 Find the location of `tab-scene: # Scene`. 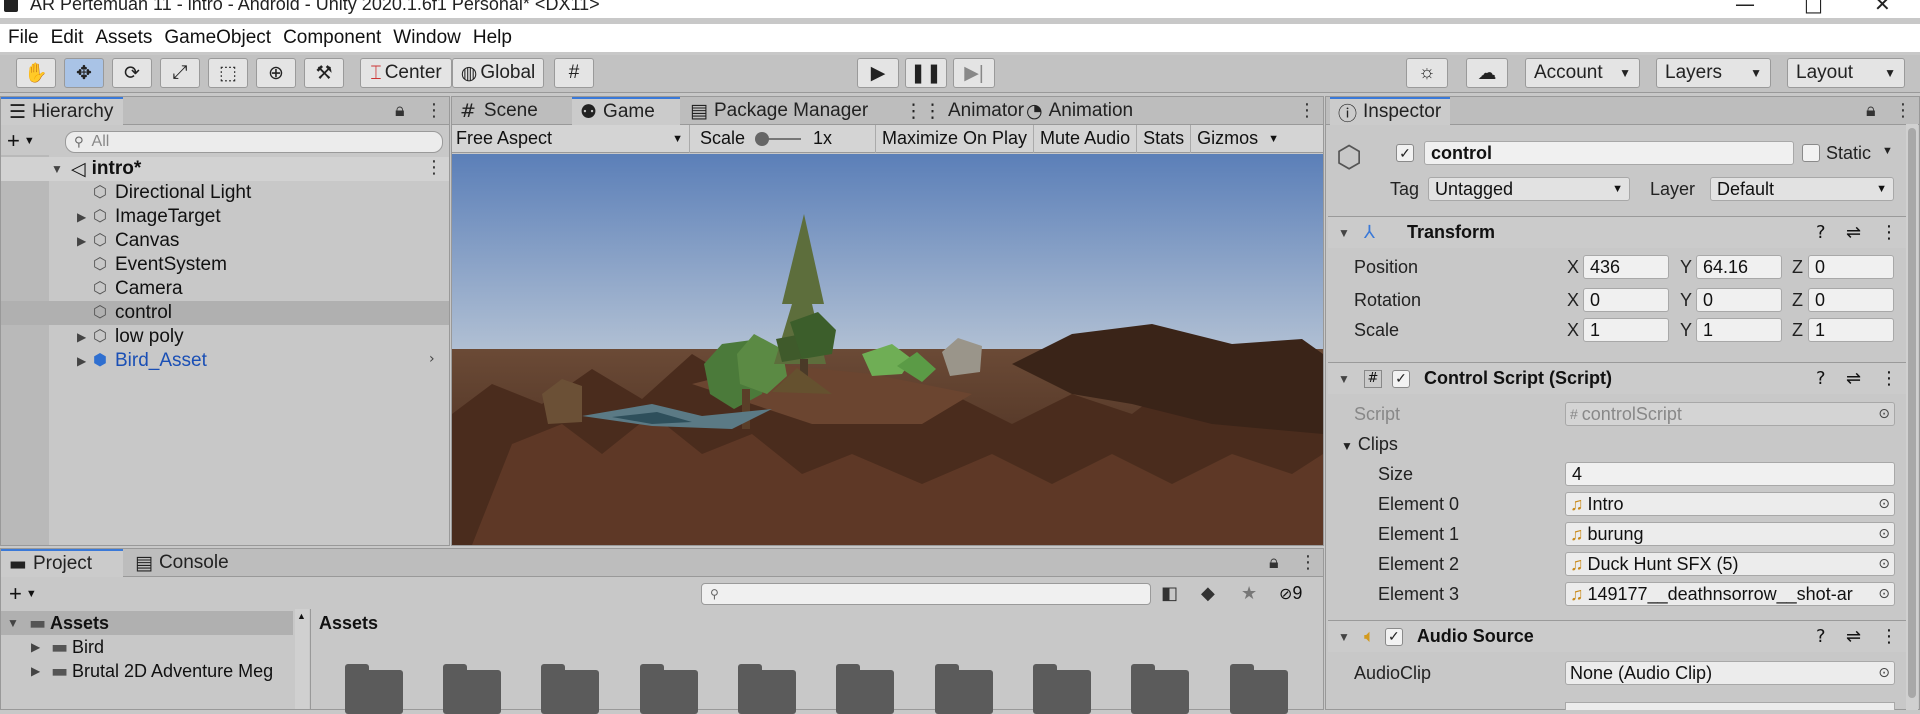

tab-scene: # Scene is located at coordinates (511, 111).